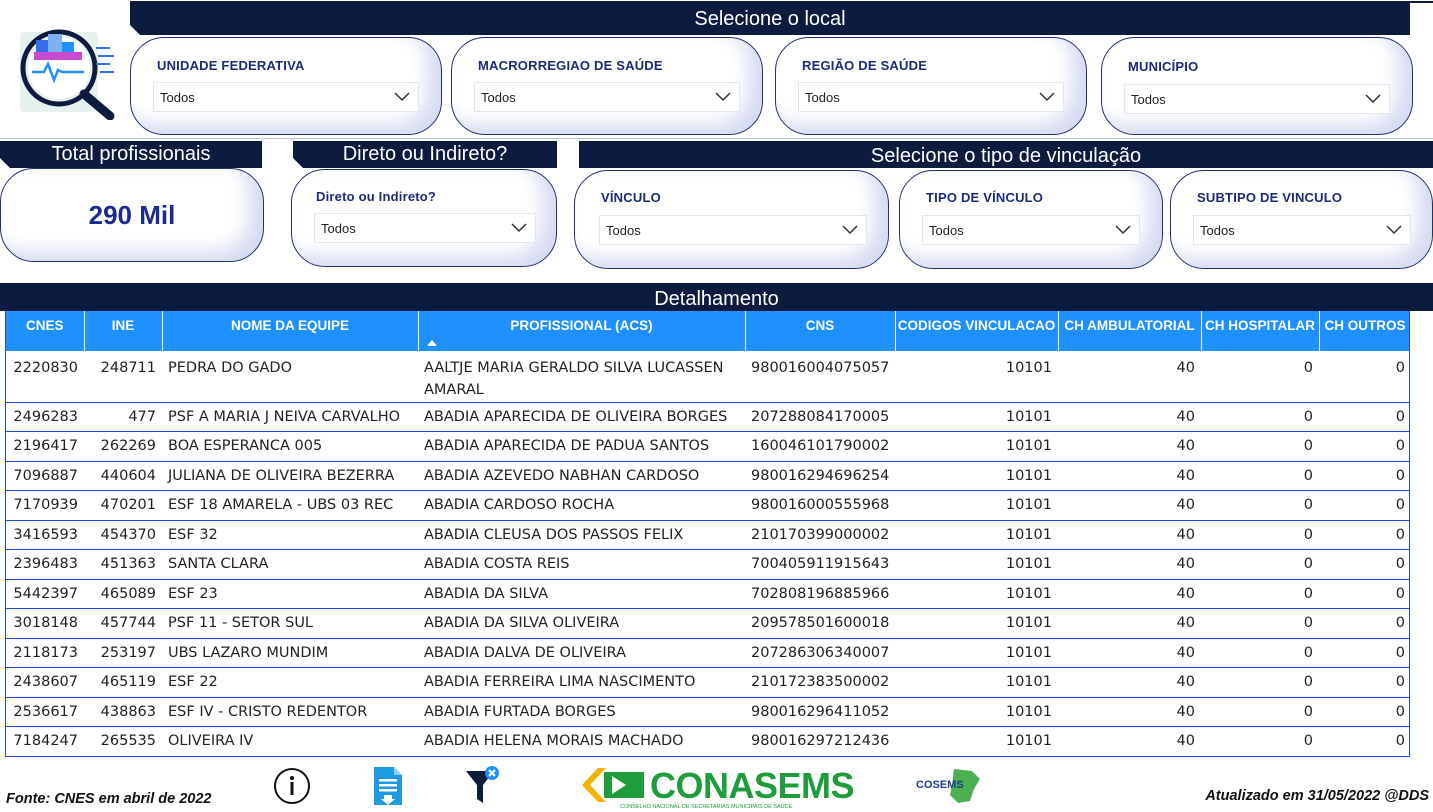  Describe the element at coordinates (45, 331) in the screenshot. I see `column-header-cnes: CNES` at that location.